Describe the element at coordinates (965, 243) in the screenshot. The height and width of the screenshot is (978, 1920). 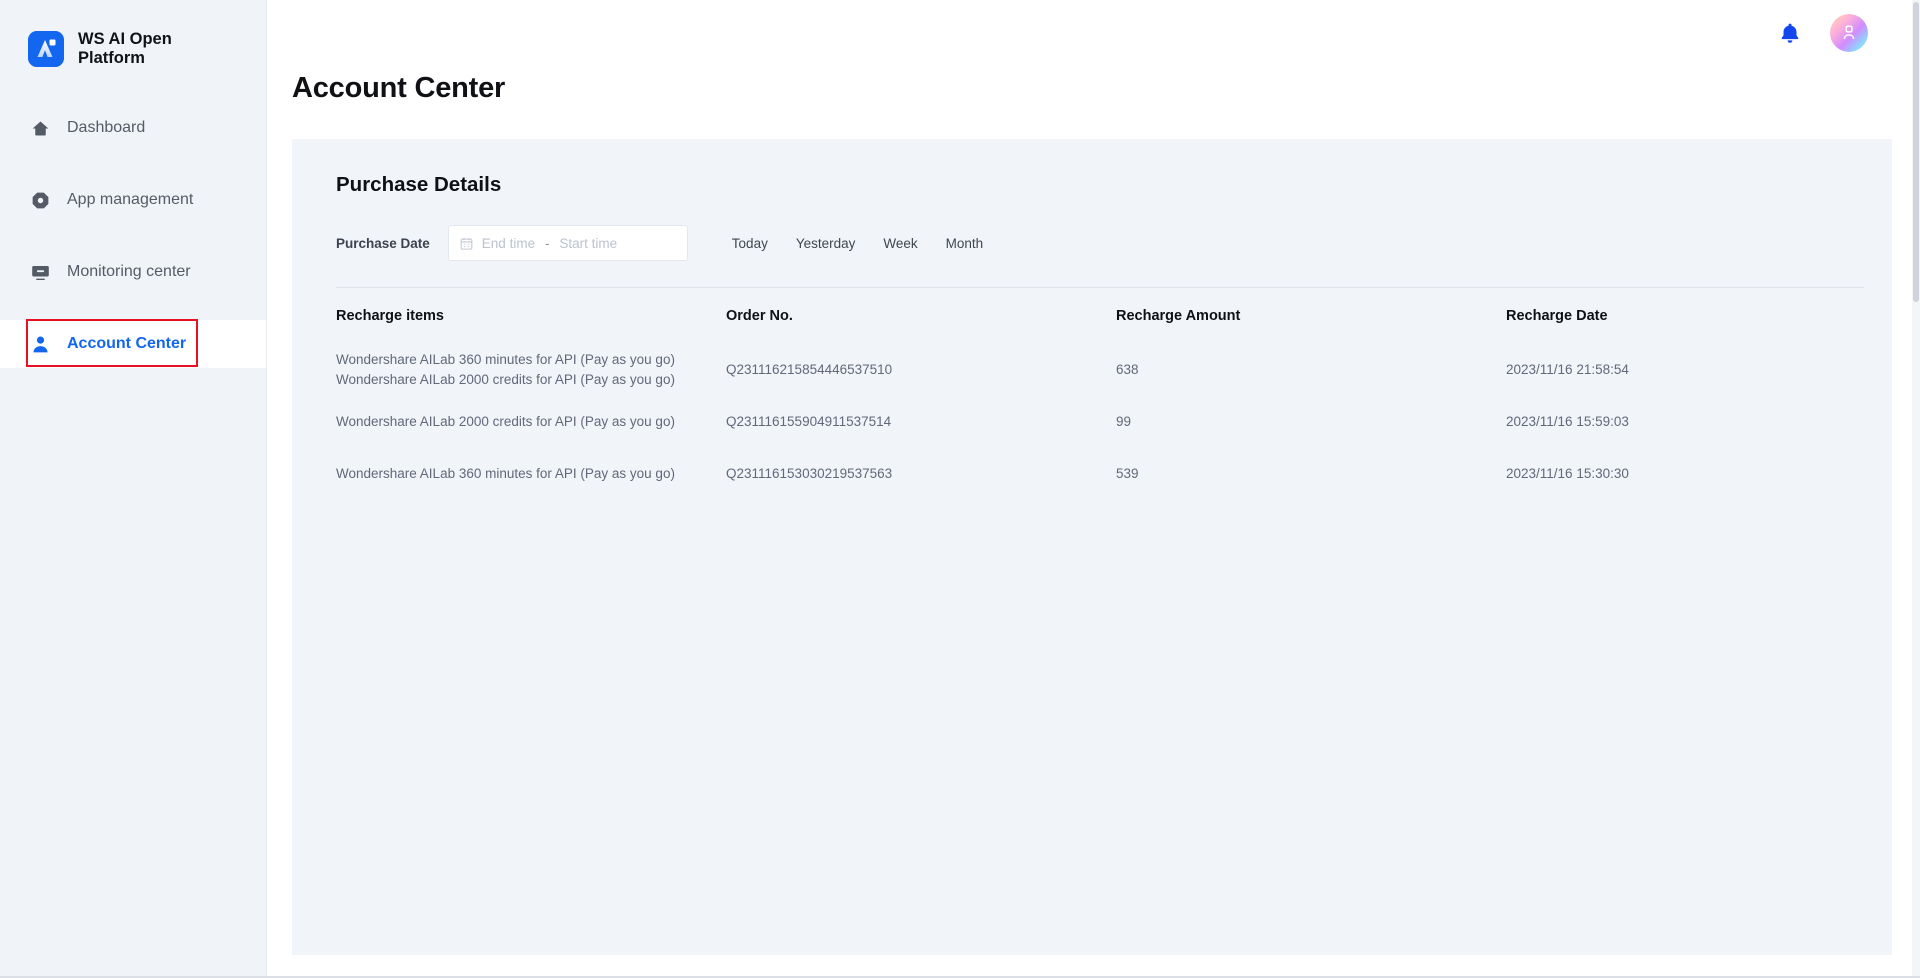
I see `quick-range-month: Month` at that location.